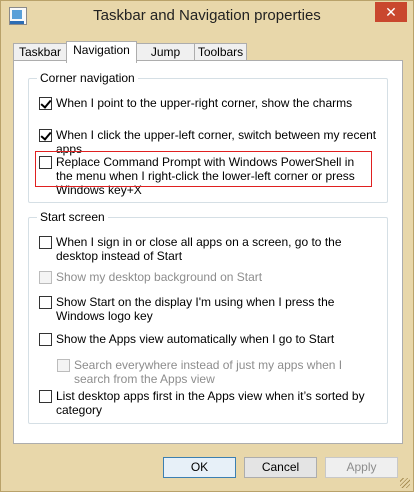 Image resolution: width=414 pixels, height=492 pixels. I want to click on highlight-box, so click(203, 169).